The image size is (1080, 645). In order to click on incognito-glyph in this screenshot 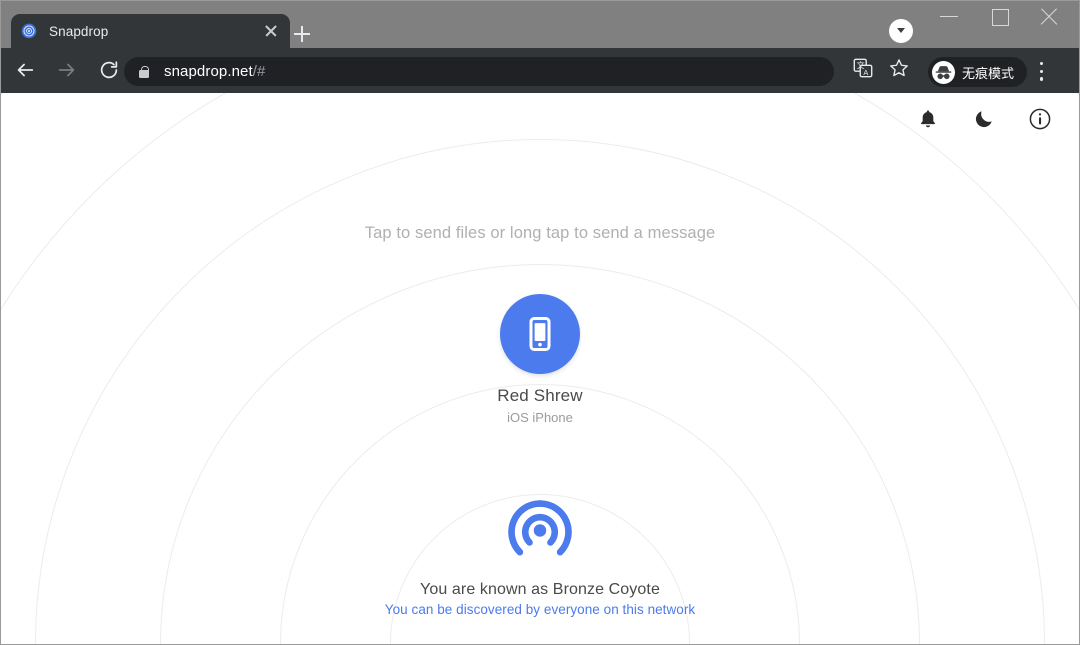, I will do `click(943, 72)`.